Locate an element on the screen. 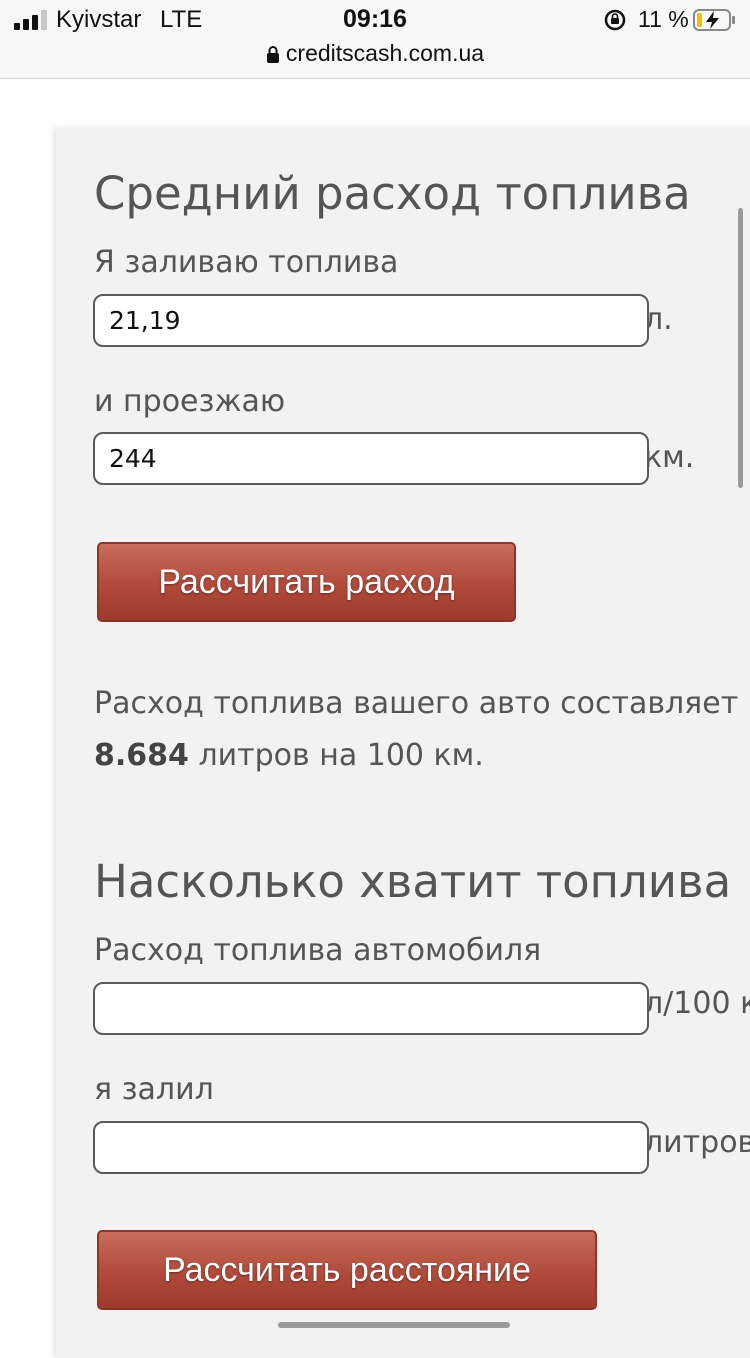 The height and width of the screenshot is (1358, 750). scrollbar is located at coordinates (740, 348).